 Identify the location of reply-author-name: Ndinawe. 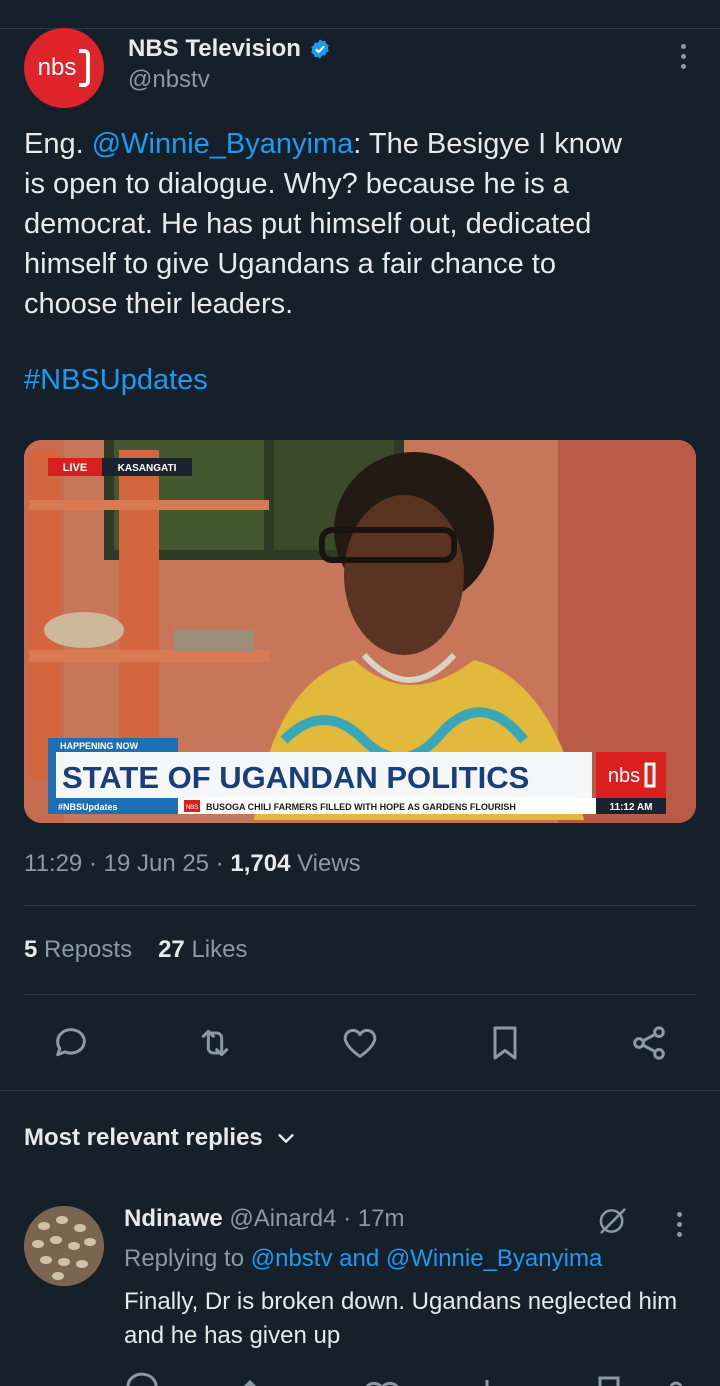
(173, 1218).